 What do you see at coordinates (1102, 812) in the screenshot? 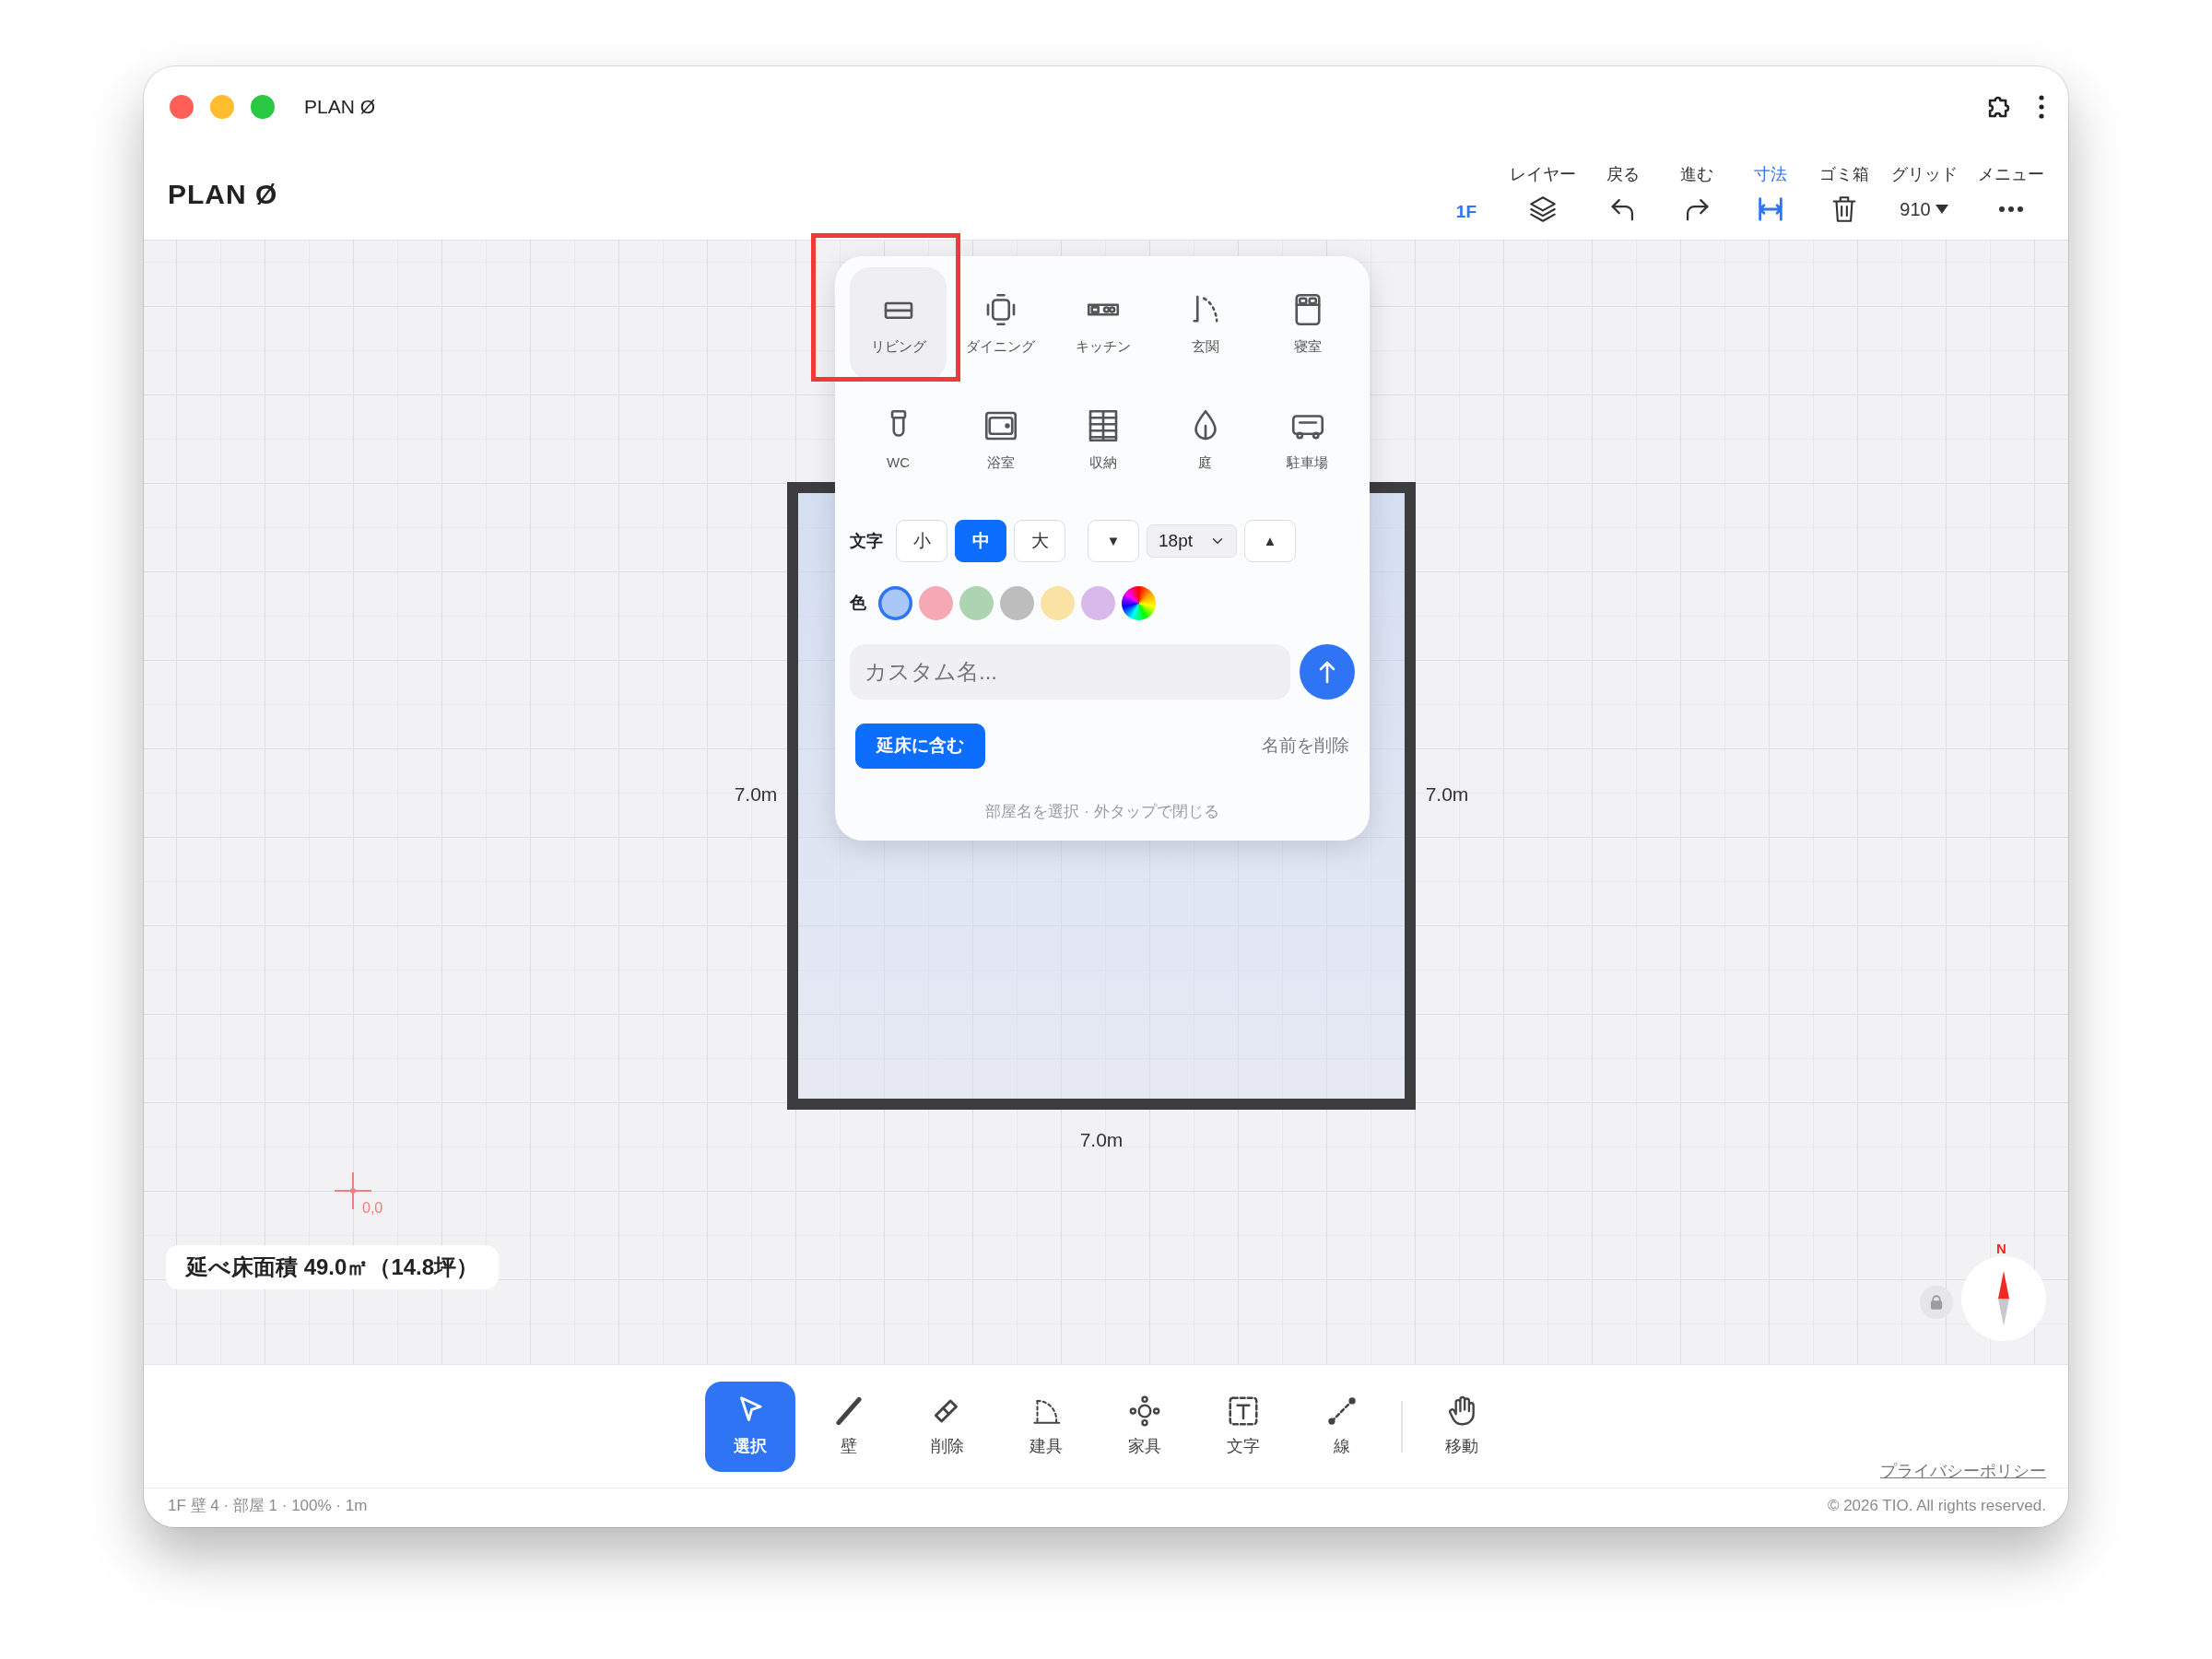
I see `hint-text: 部屋名を選択 · 外タップで閉じる` at bounding box center [1102, 812].